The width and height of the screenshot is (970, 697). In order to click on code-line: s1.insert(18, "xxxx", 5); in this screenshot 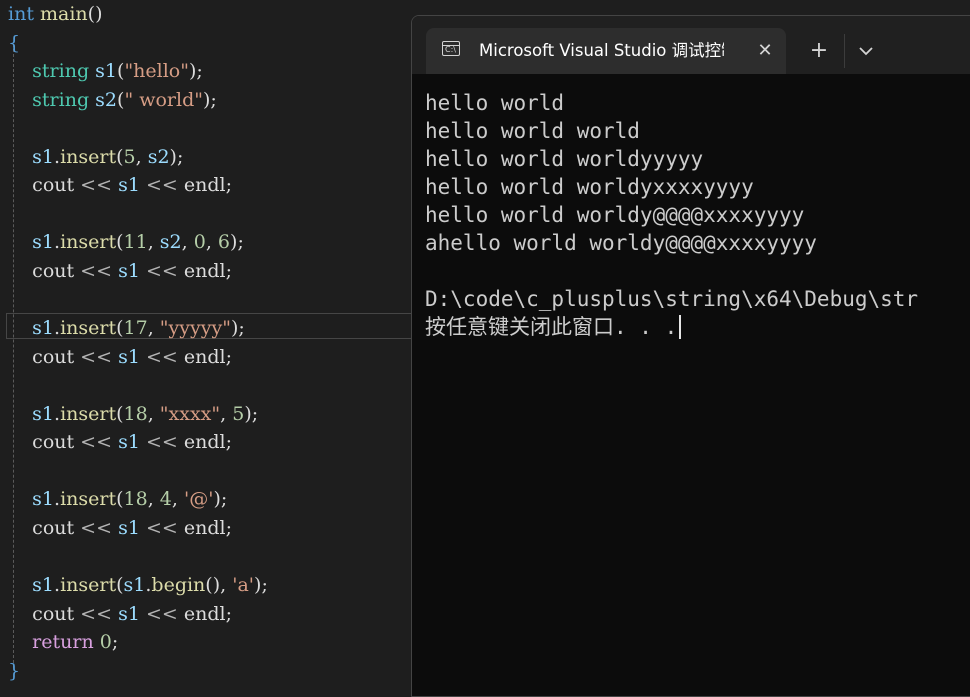, I will do `click(145, 413)`.